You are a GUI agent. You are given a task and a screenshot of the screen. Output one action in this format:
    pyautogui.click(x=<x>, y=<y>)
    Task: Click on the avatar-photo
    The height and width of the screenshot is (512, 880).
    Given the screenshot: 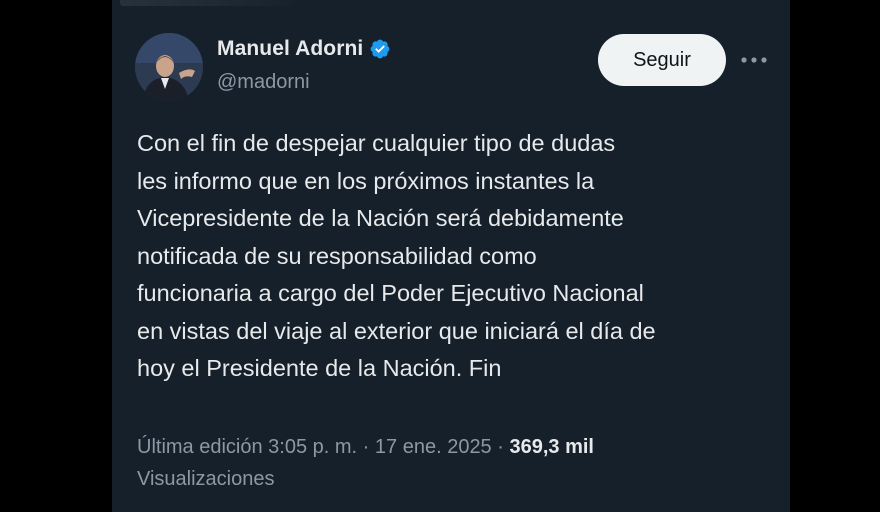 What is the action you would take?
    pyautogui.click(x=169, y=67)
    